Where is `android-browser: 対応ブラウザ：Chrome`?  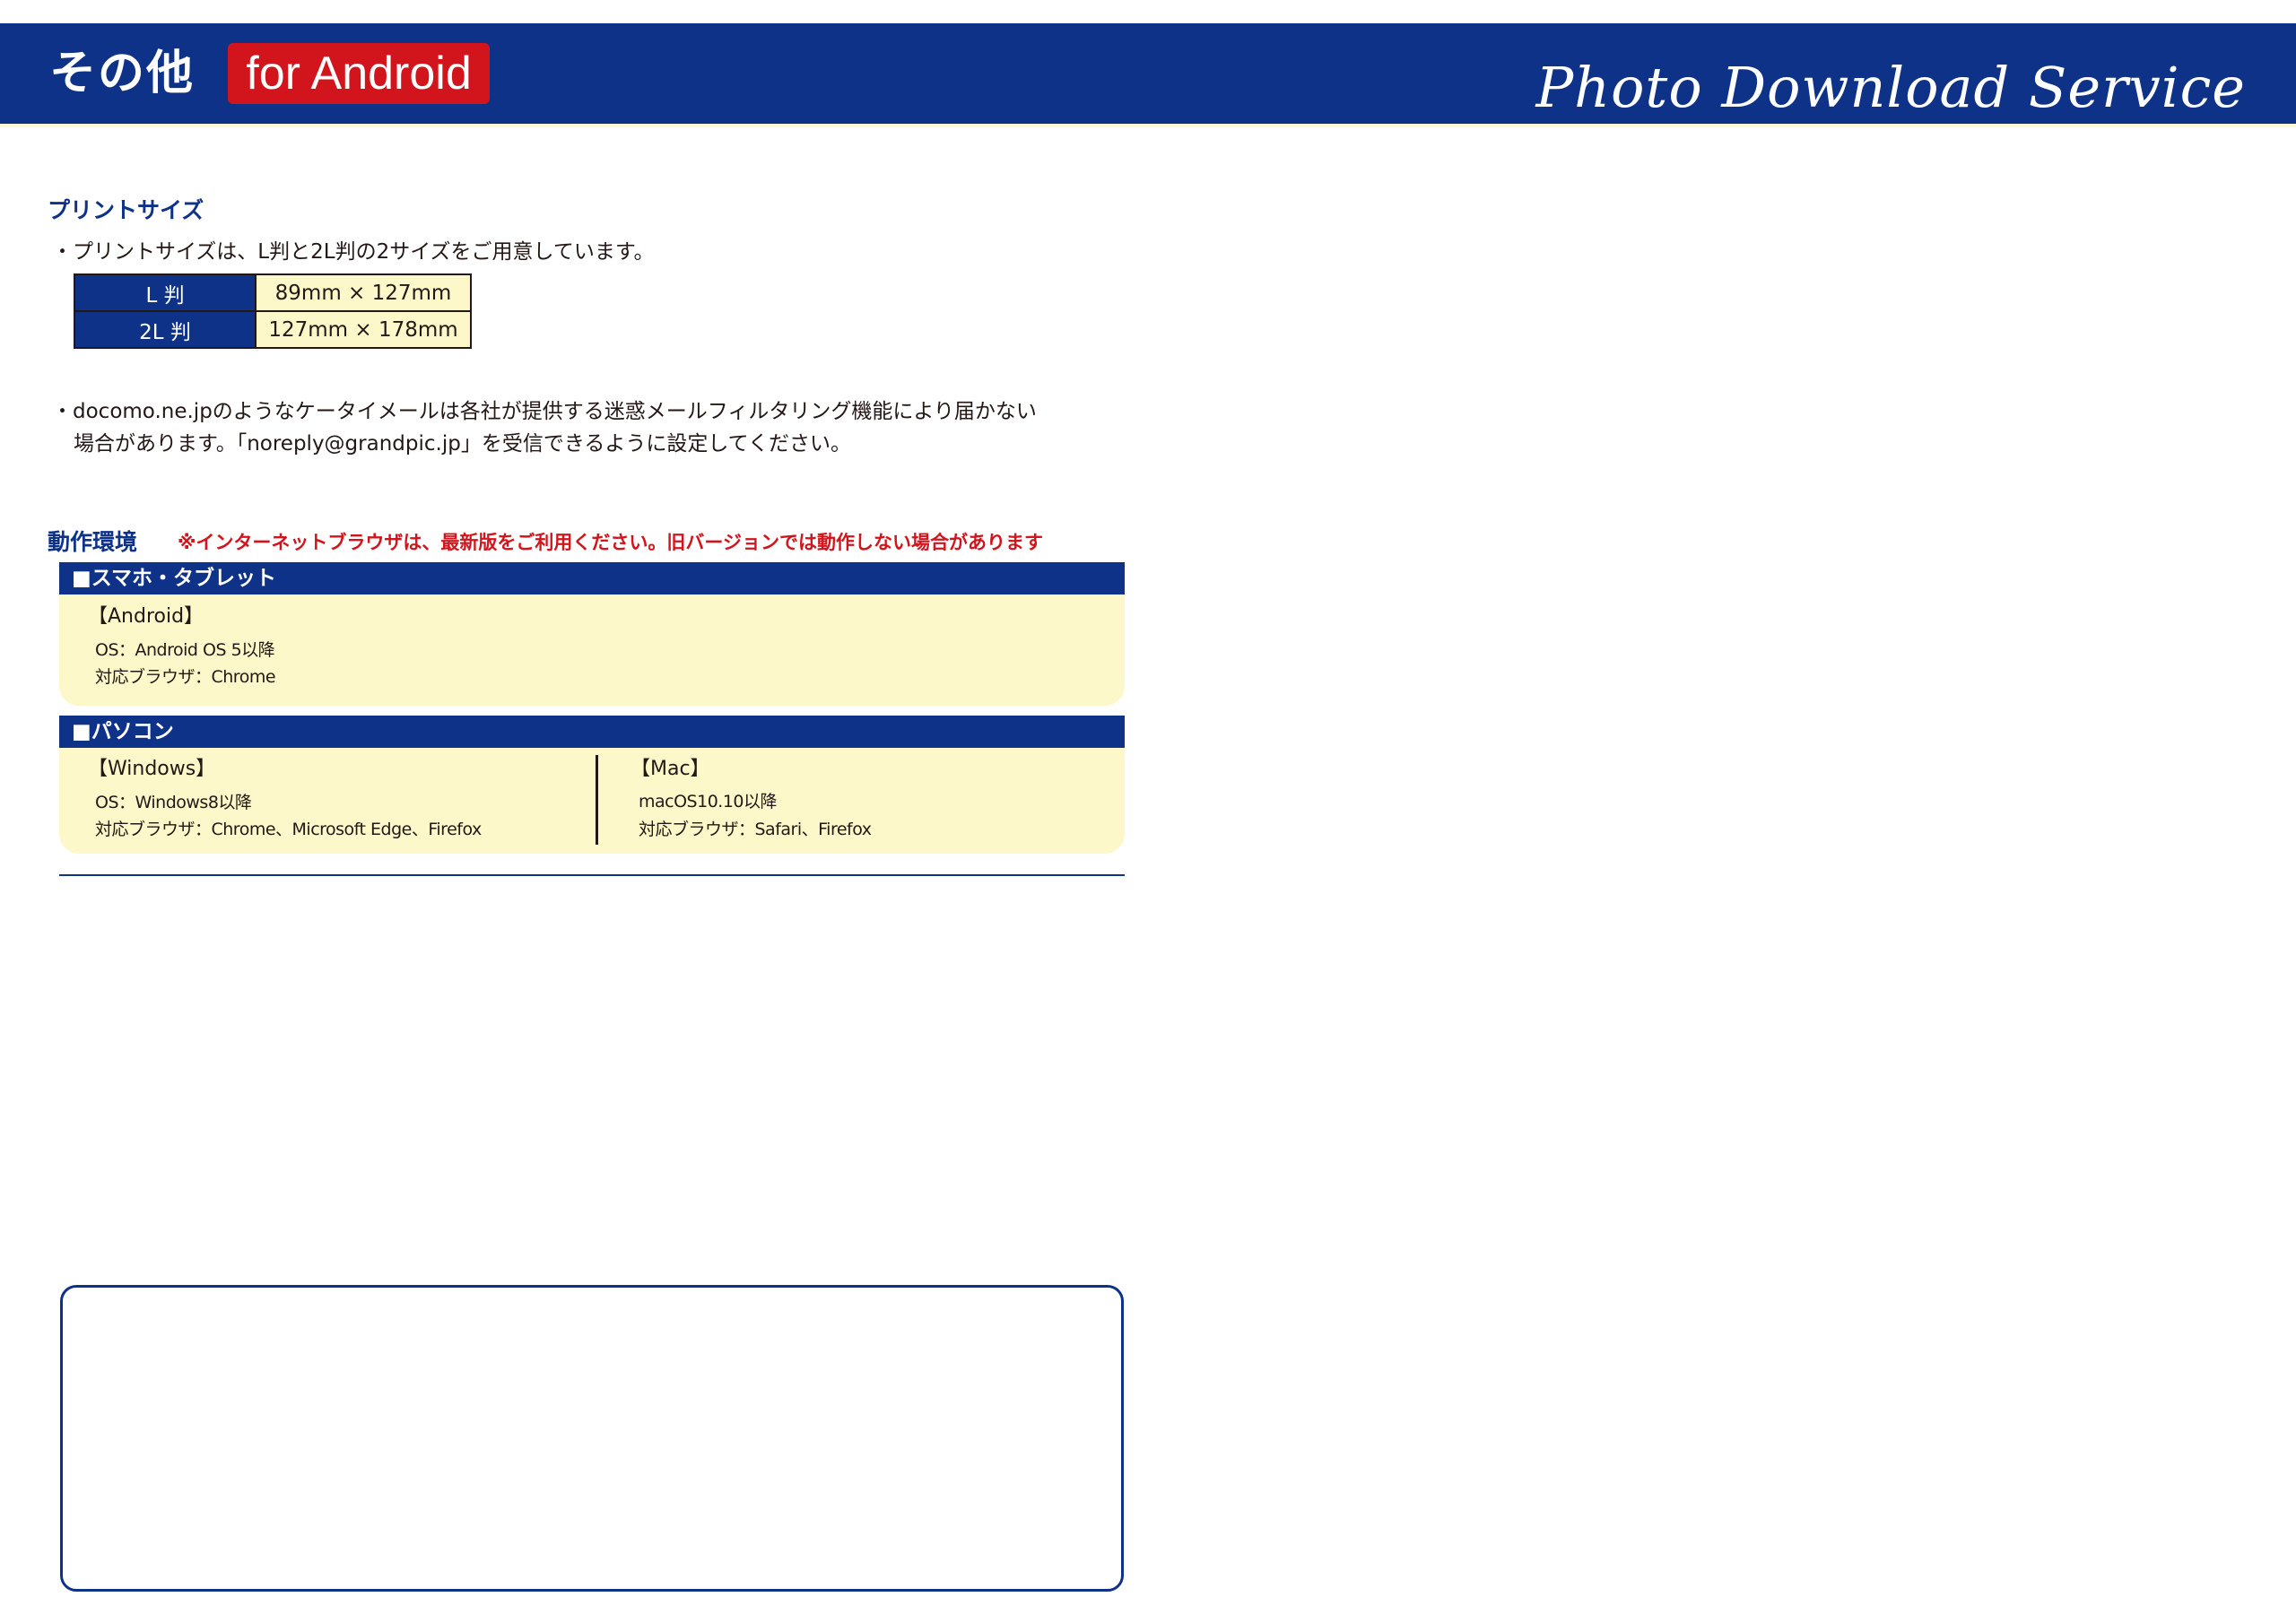
android-browser: 対応ブラウザ：Chrome is located at coordinates (185, 677).